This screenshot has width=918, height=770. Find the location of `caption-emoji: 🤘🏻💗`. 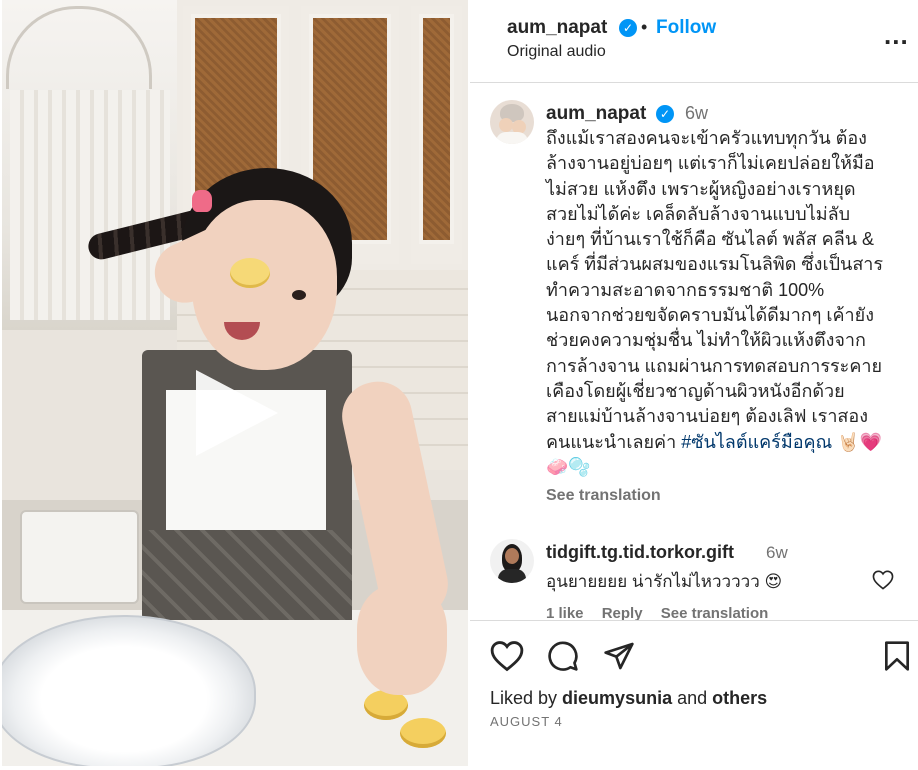

caption-emoji: 🤘🏻💗 is located at coordinates (857, 441).